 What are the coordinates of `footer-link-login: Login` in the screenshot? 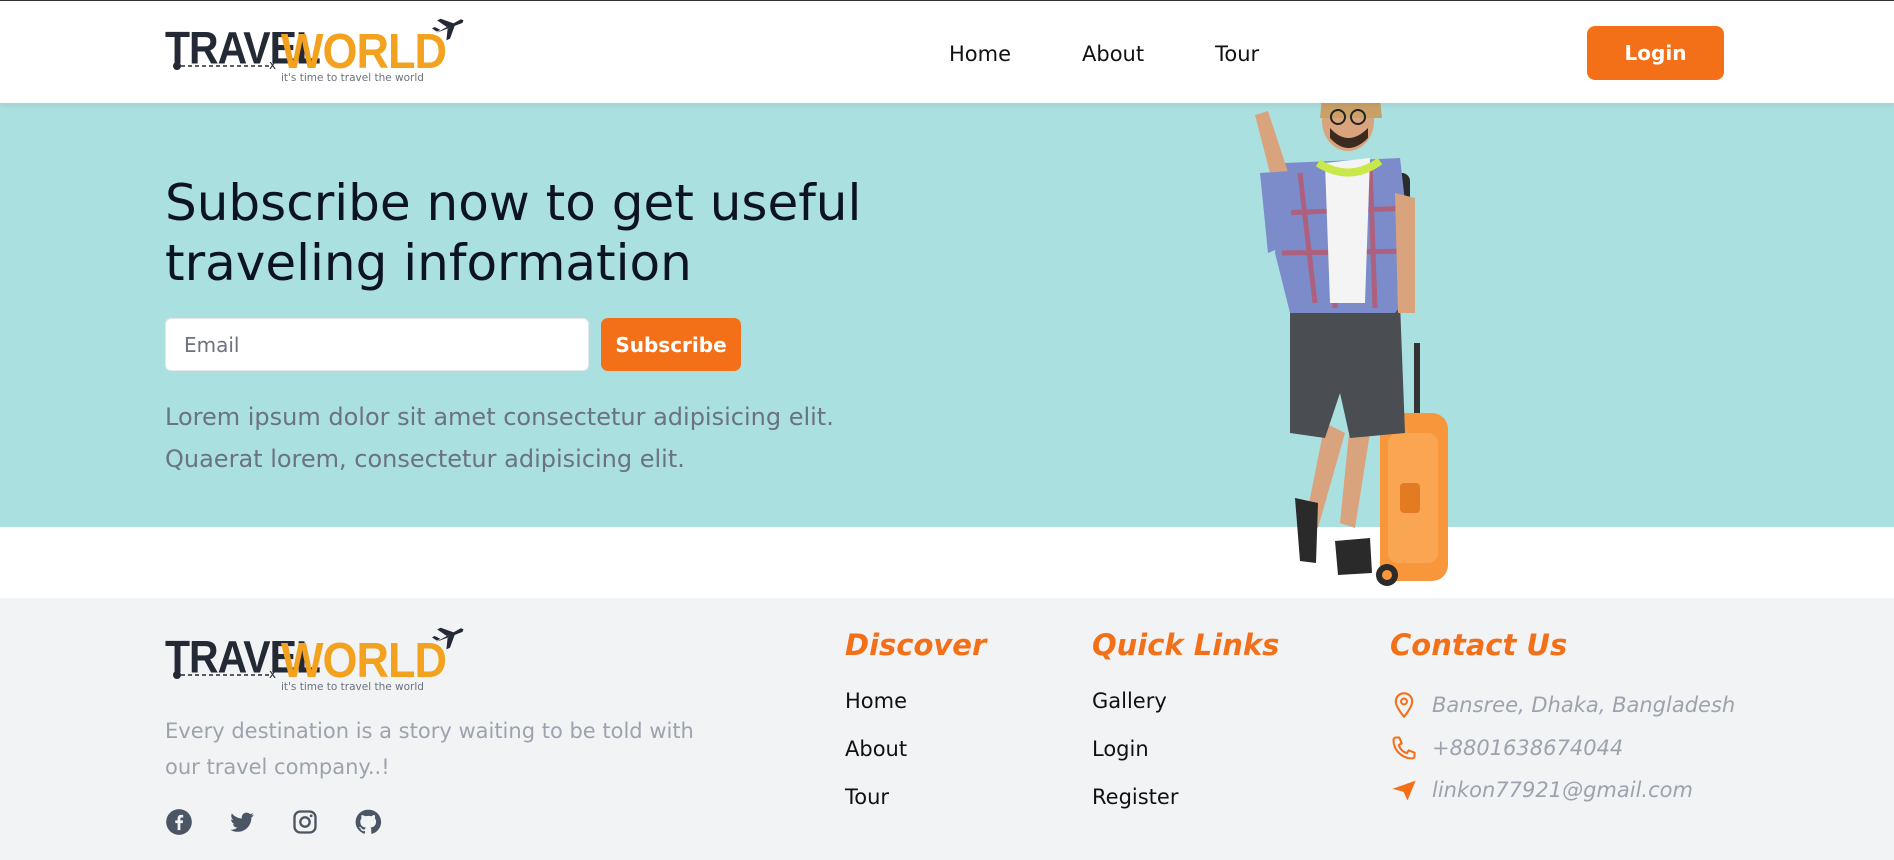 It's located at (1135, 761).